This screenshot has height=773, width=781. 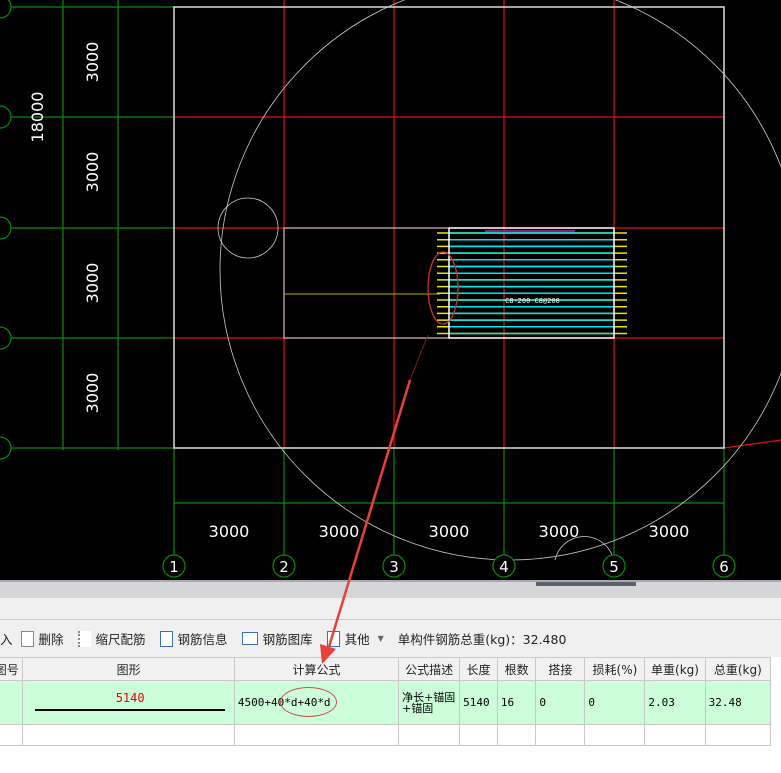 What do you see at coordinates (202, 639) in the screenshot?
I see `rebar-info-label: 钢筋信息` at bounding box center [202, 639].